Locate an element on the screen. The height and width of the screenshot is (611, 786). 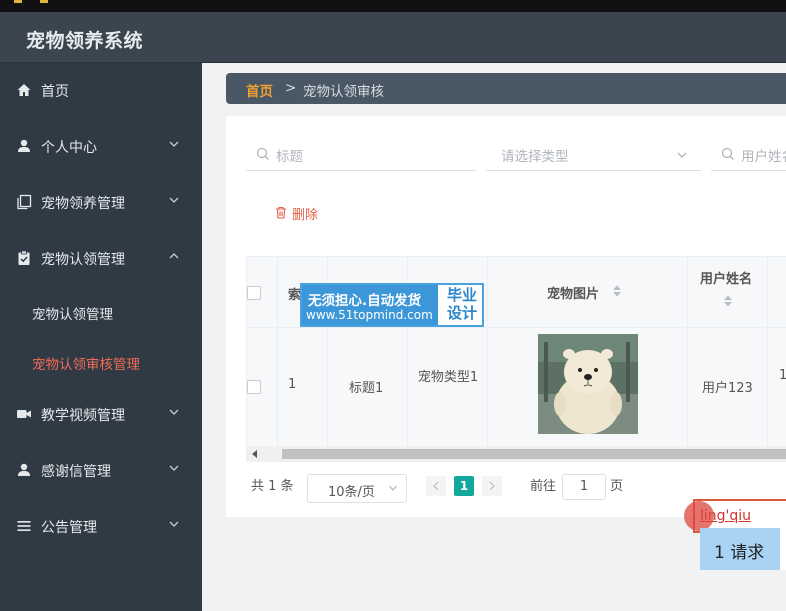
table-cell-title: 标题1 is located at coordinates (368, 387).